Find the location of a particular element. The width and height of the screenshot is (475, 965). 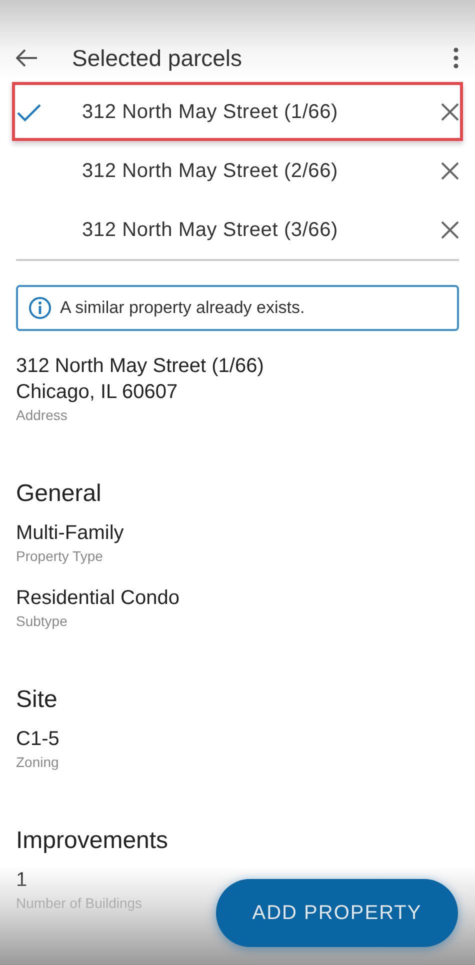

parcel-item: 312 North May Street (1/66) is located at coordinates (237, 111).